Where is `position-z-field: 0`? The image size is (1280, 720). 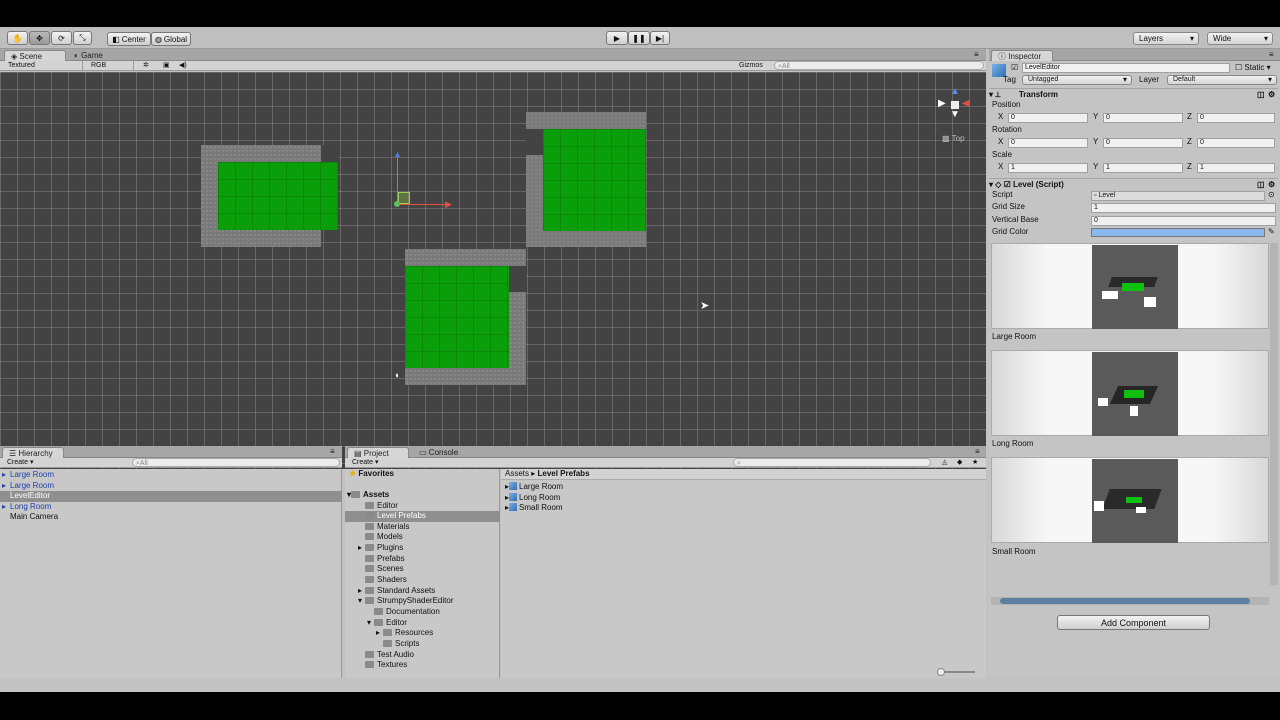 position-z-field: 0 is located at coordinates (1236, 118).